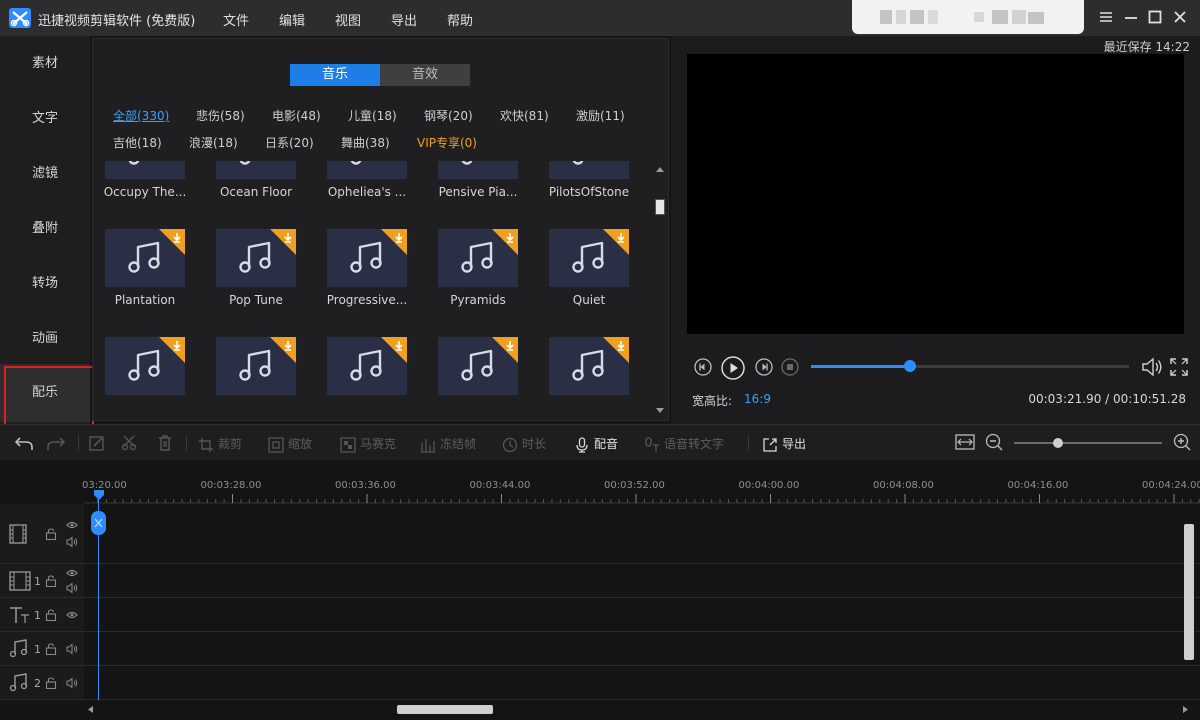 Image resolution: width=1200 pixels, height=720 pixels. What do you see at coordinates (145, 274) in the screenshot?
I see `music-card: Plantation` at bounding box center [145, 274].